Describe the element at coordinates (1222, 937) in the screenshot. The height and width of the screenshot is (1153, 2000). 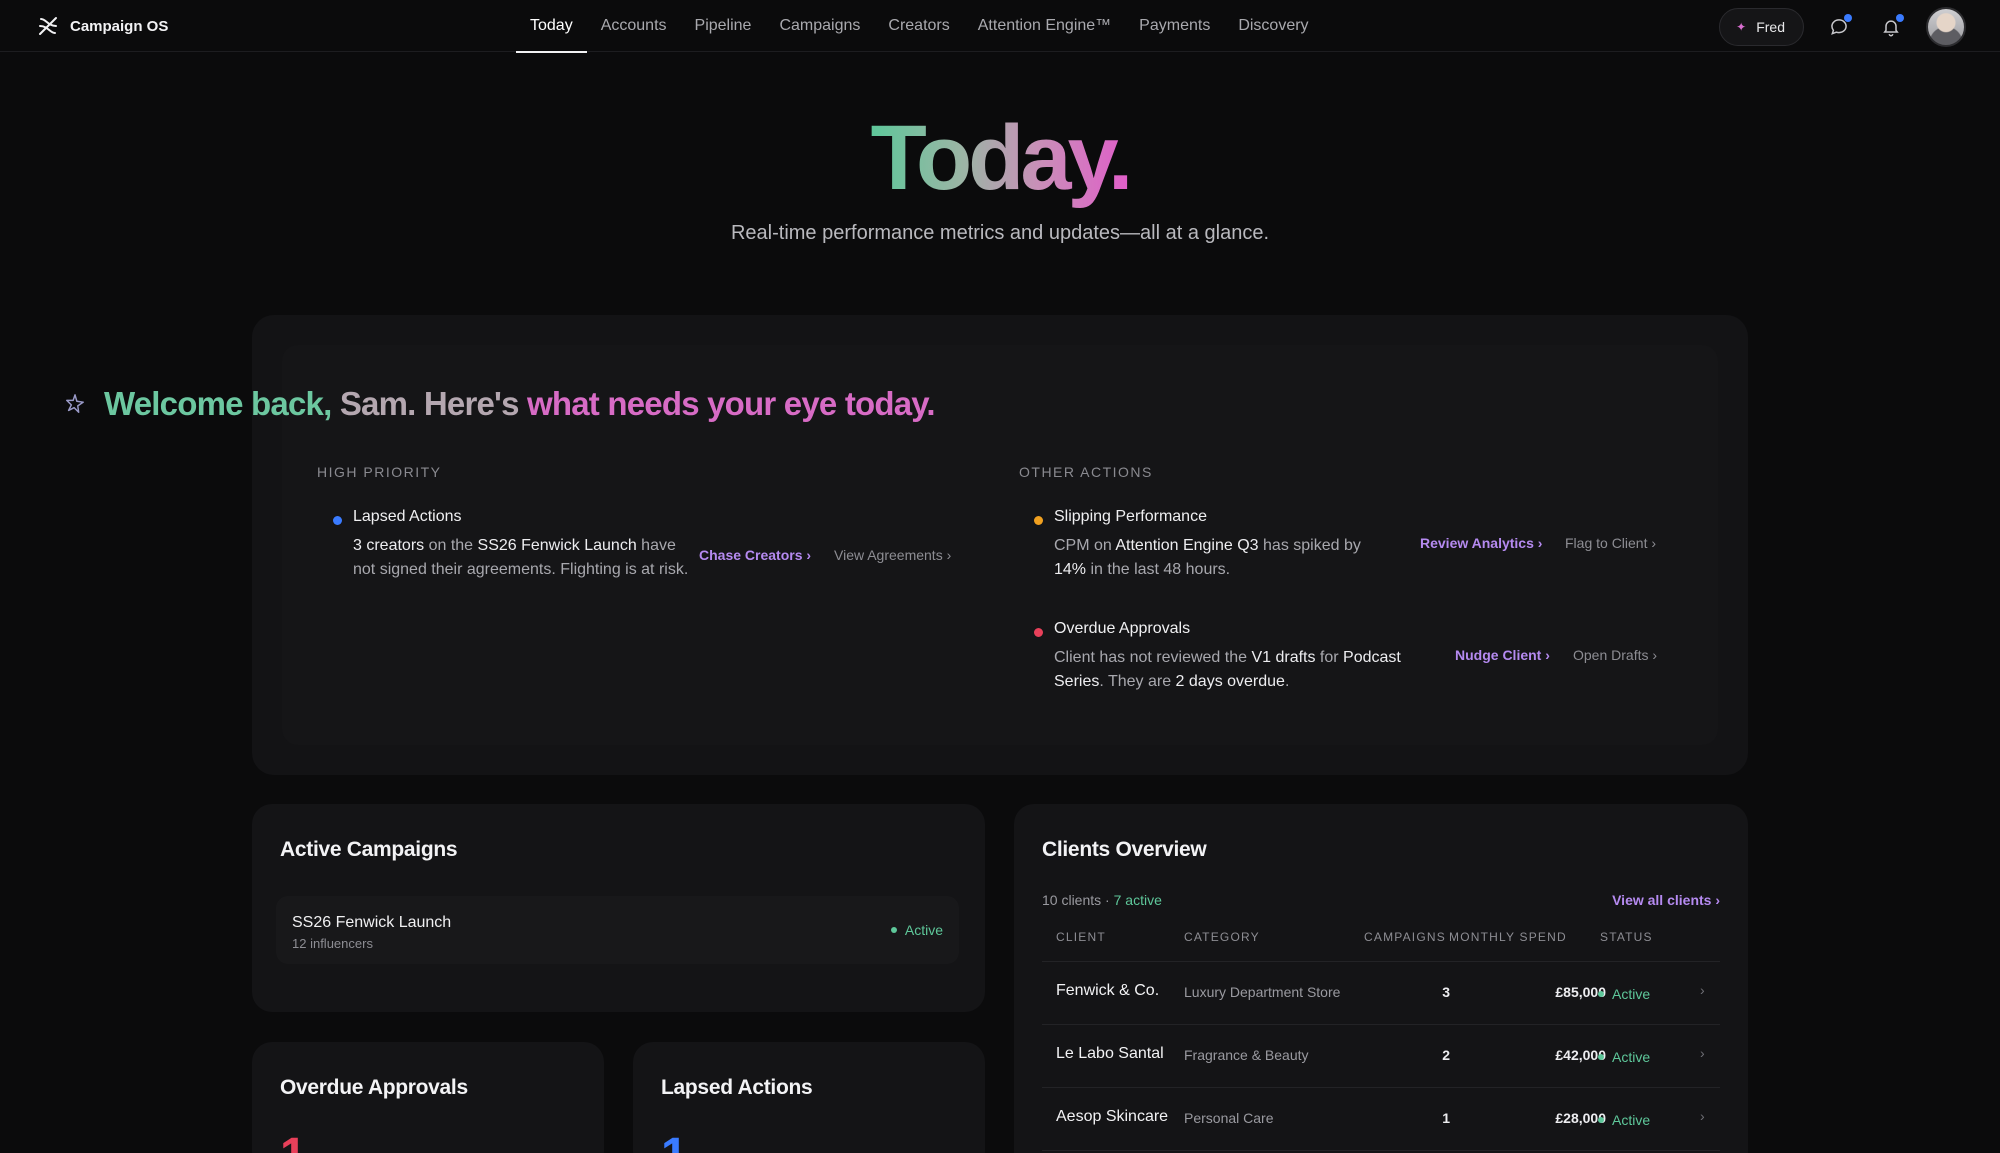
I see `column-header-category: CATEGORY` at that location.